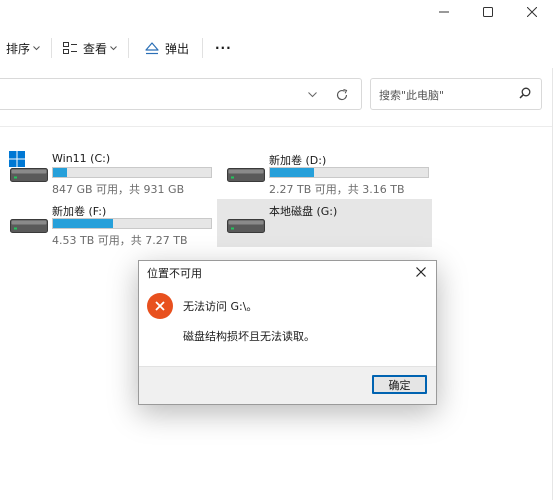  Describe the element at coordinates (412, 95) in the screenshot. I see `search-placeholder: 搜索"此电脑"` at that location.